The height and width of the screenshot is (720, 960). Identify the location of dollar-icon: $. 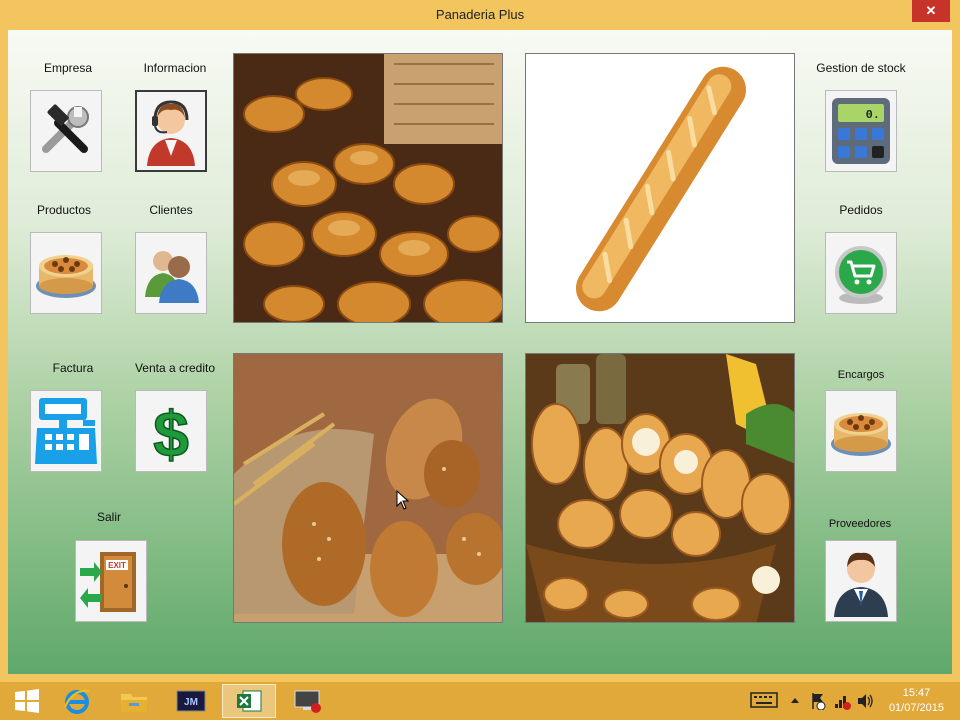
(170, 431).